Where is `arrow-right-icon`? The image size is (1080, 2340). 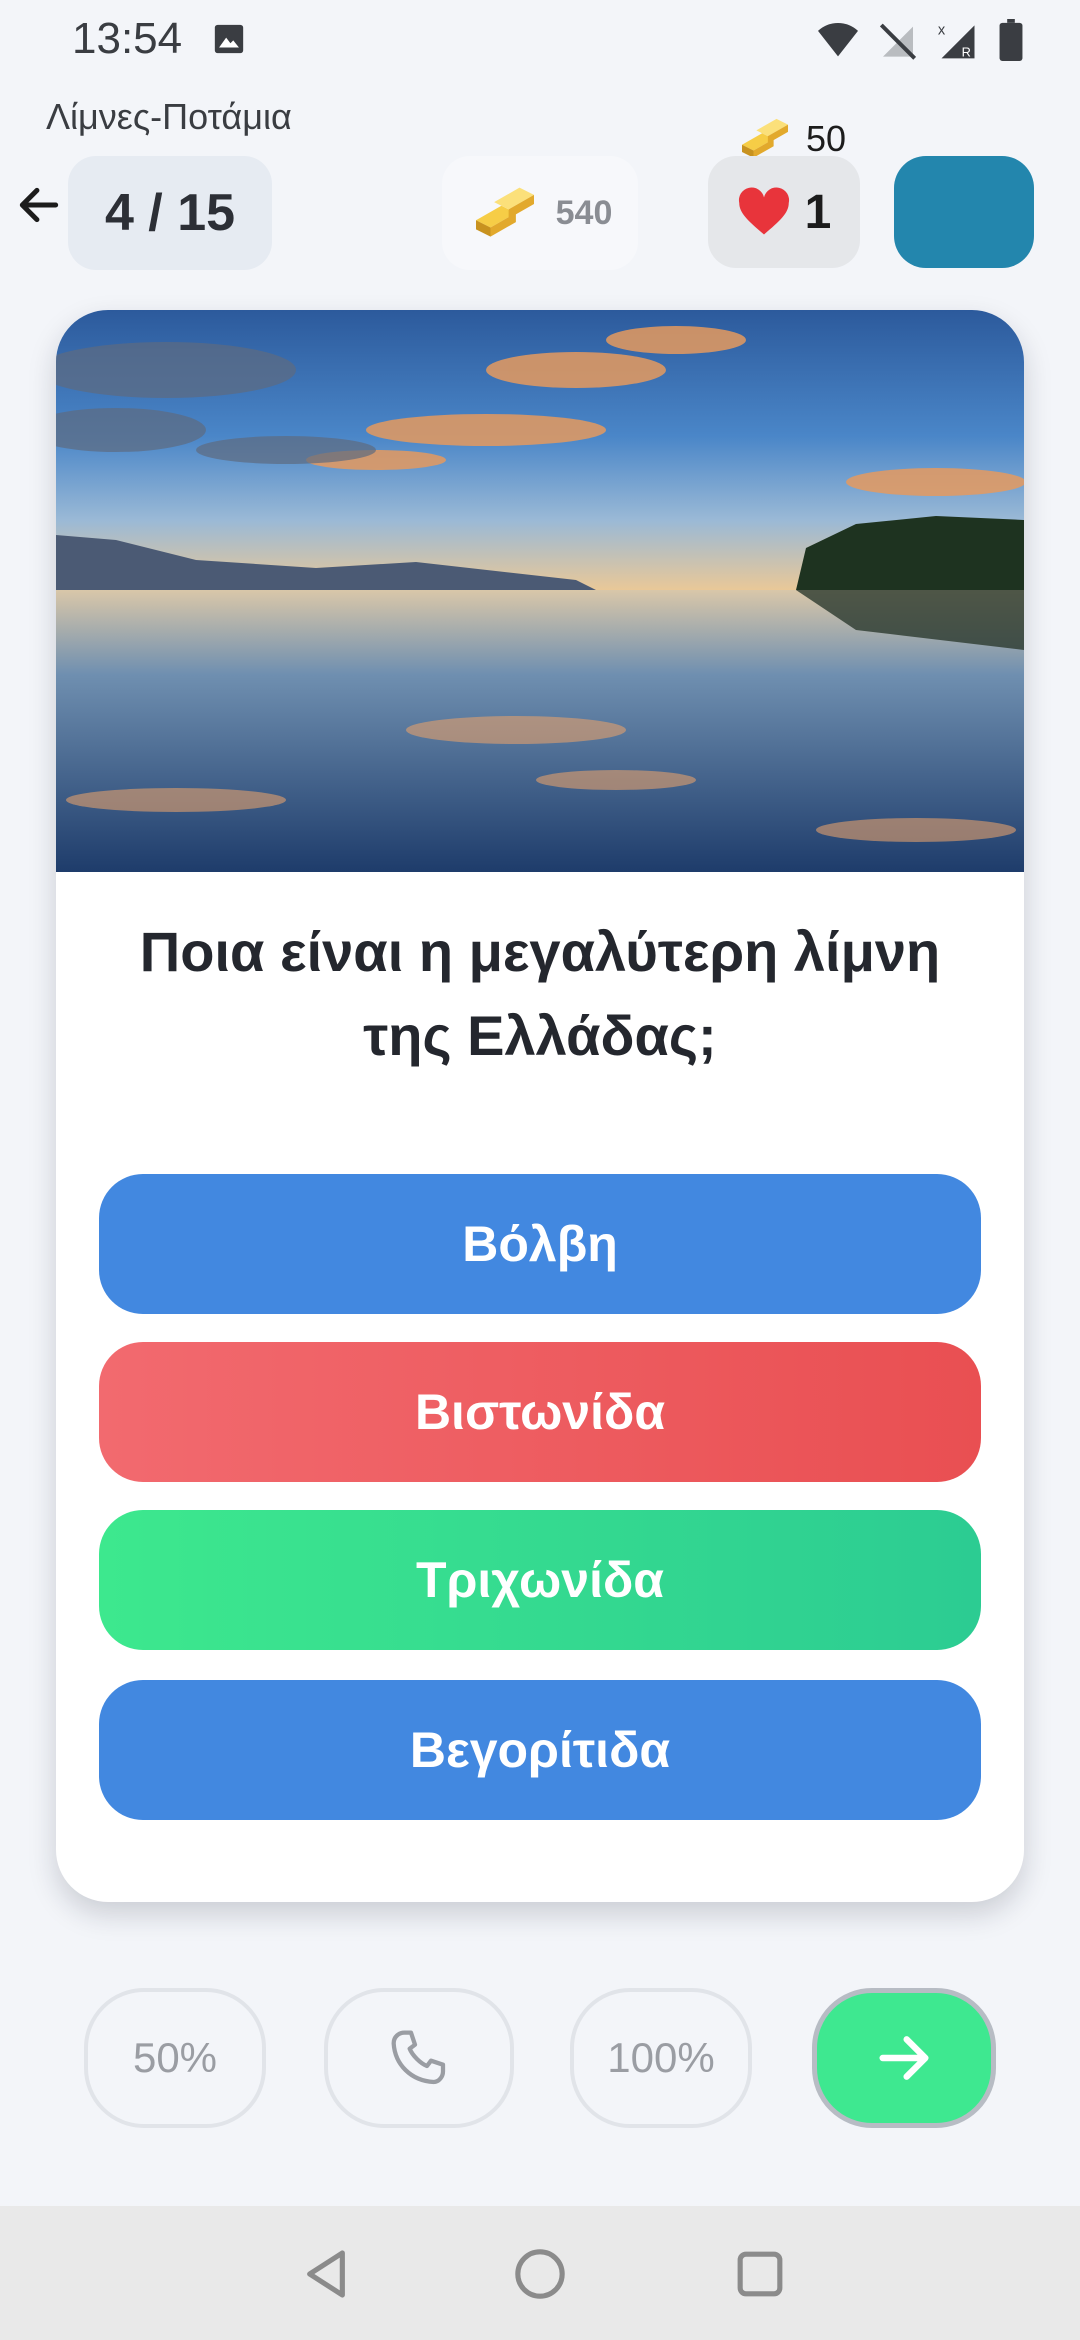 arrow-right-icon is located at coordinates (904, 2058).